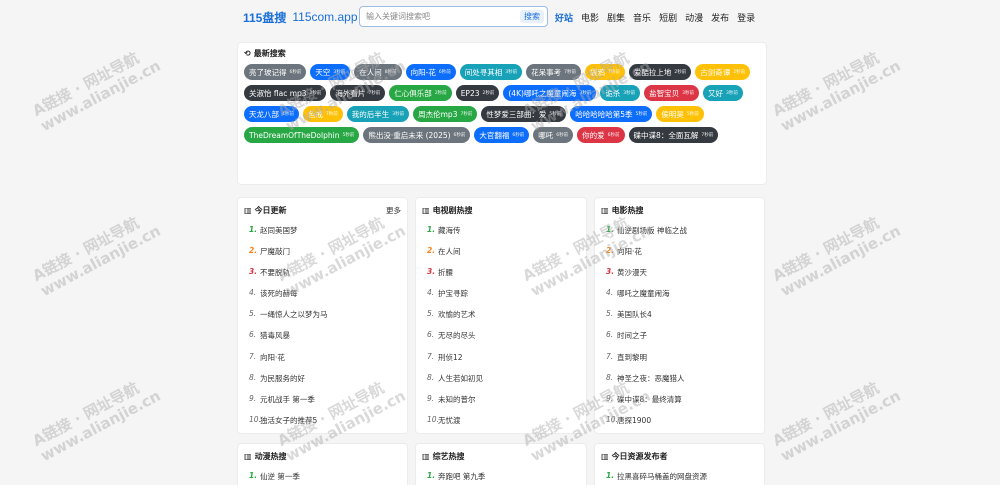 The width and height of the screenshot is (1000, 485). Describe the element at coordinates (694, 17) in the screenshot. I see `nav-item-anime: 动漫` at that location.